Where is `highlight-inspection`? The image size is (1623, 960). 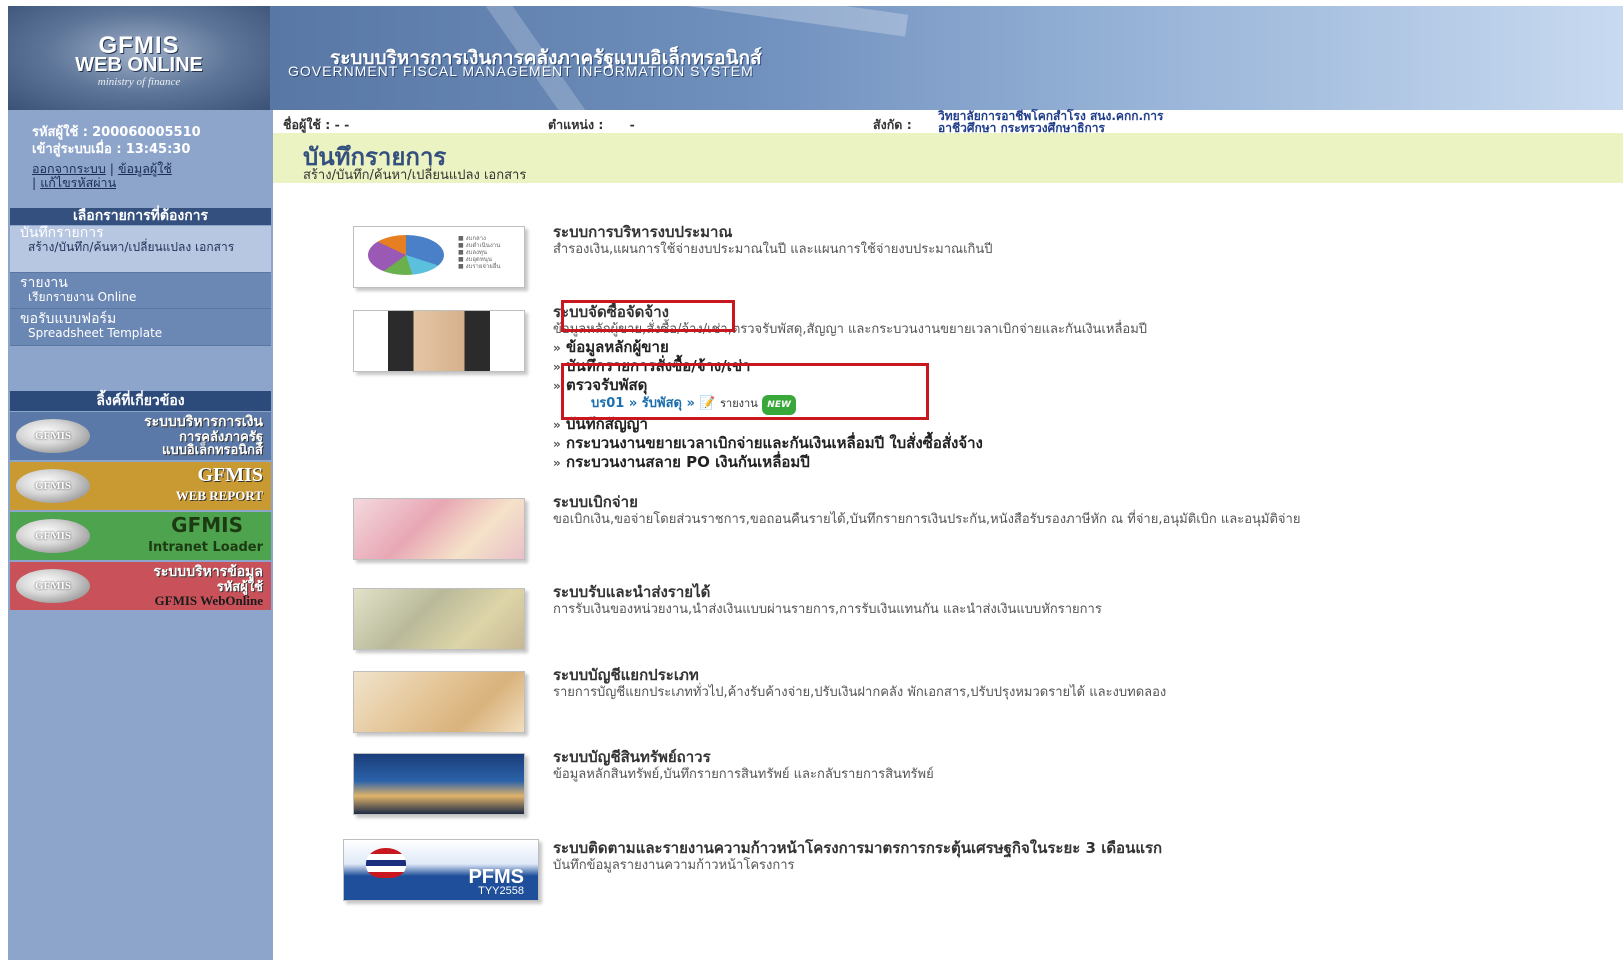
highlight-inspection is located at coordinates (745, 391).